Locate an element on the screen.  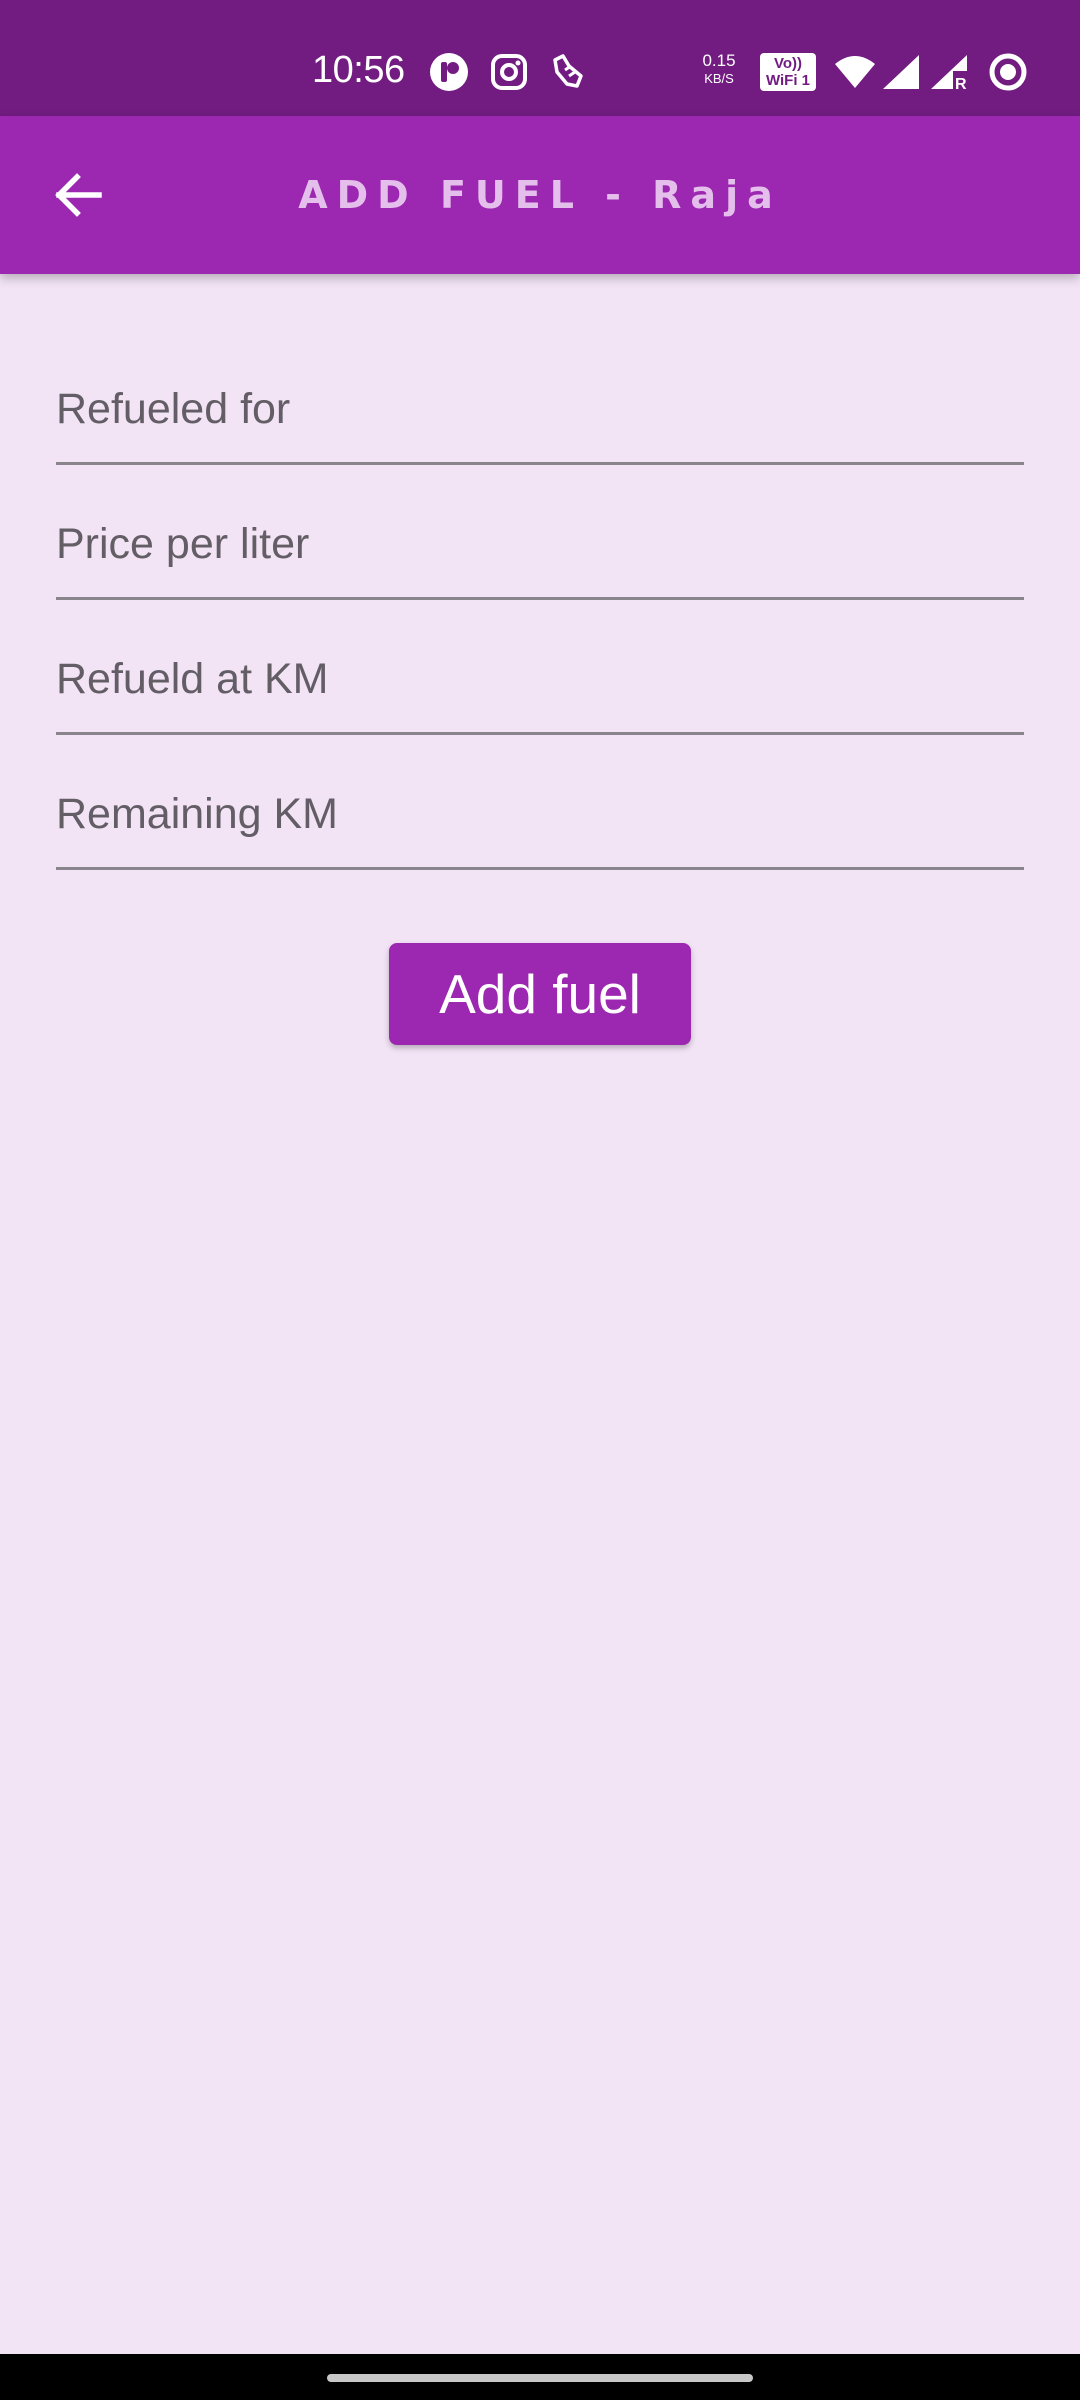
price-per-liter-field is located at coordinates (540, 532).